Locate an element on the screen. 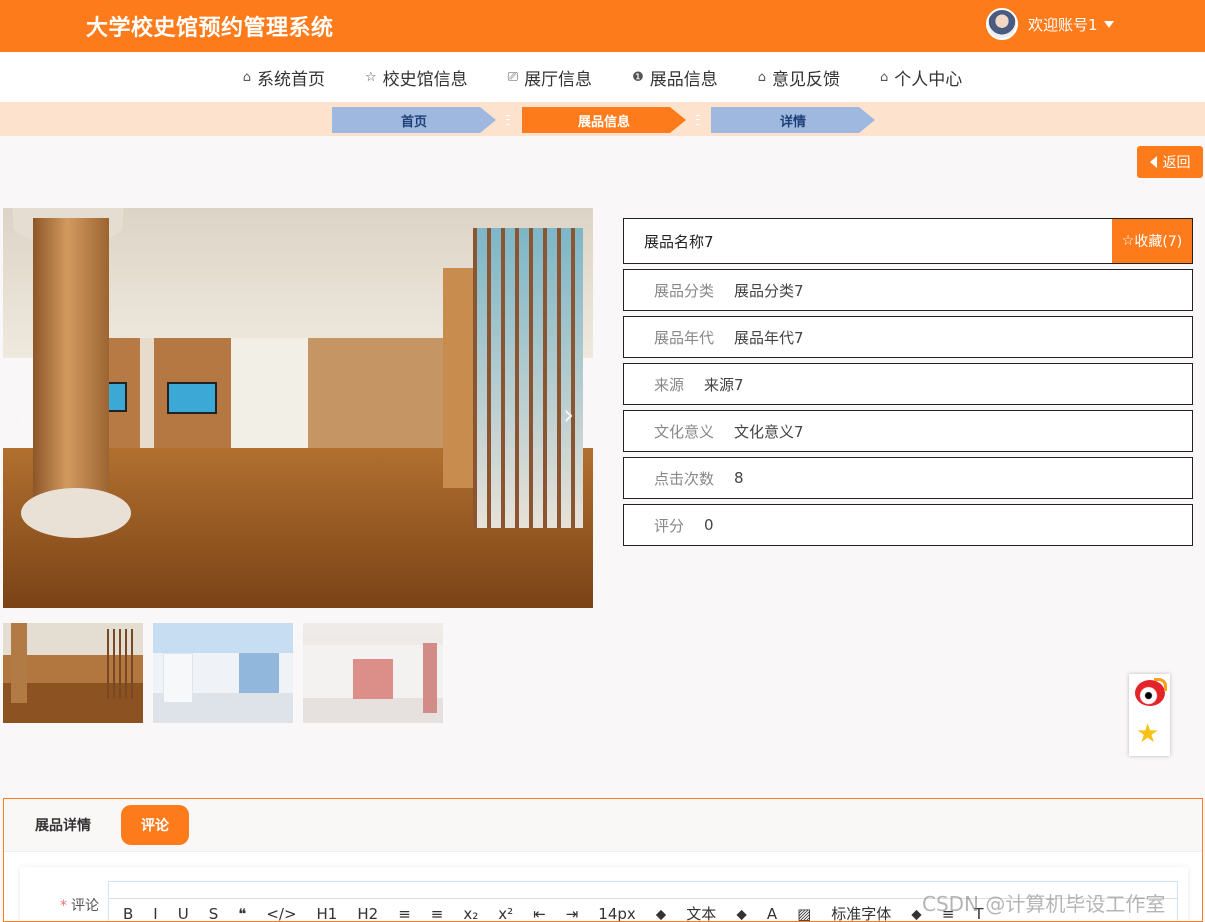  photo-pillar-base is located at coordinates (76, 513).